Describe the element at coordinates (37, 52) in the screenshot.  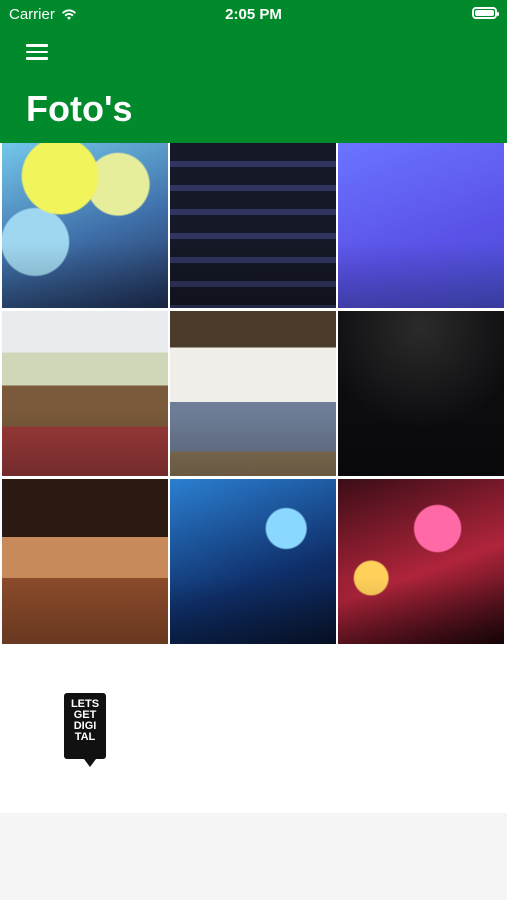
I see `hamburger-menu-icon` at that location.